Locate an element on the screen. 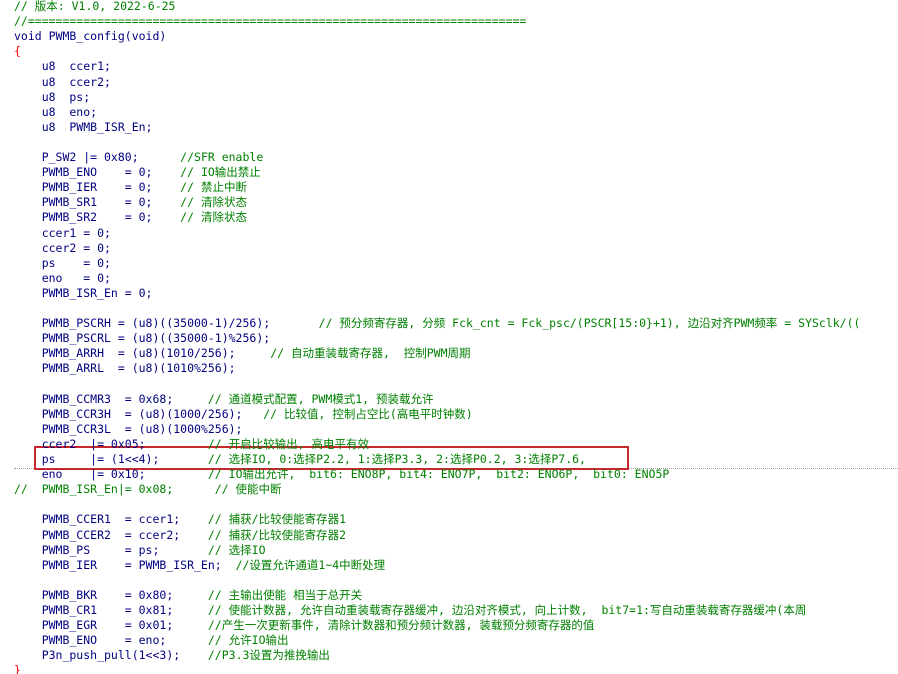 The width and height of the screenshot is (898, 674). code-text: PWMB_ARRL = (u8)(1010%256); is located at coordinates (125, 368).